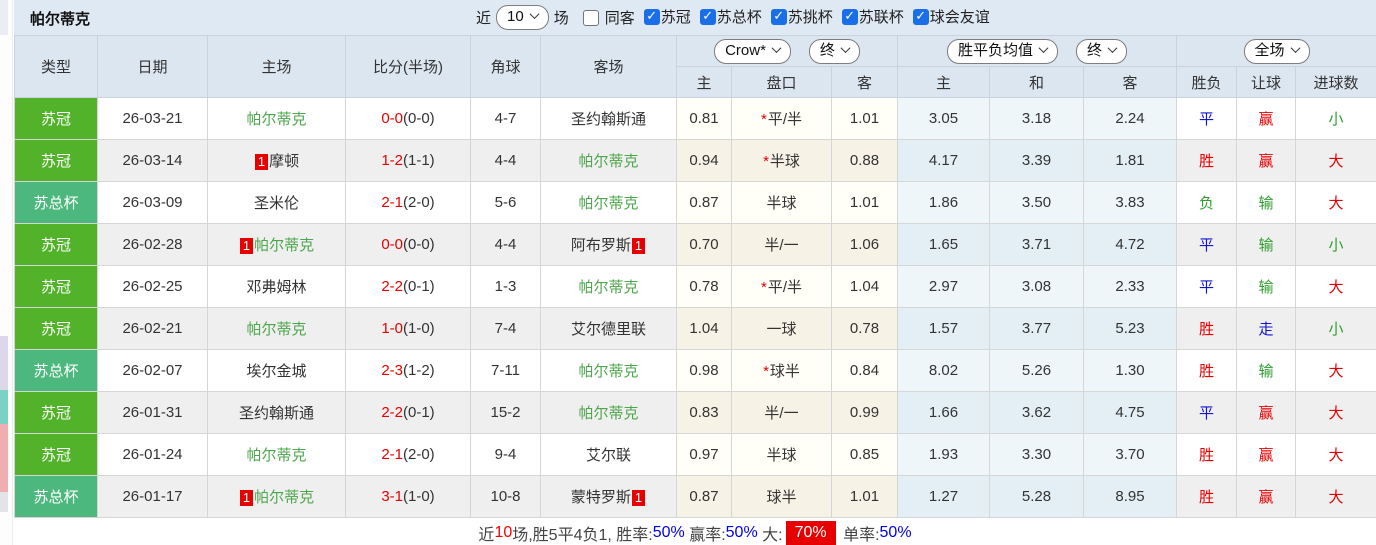 This screenshot has height=545, width=1376. I want to click on odds-company-value: Crow*, so click(745, 50).